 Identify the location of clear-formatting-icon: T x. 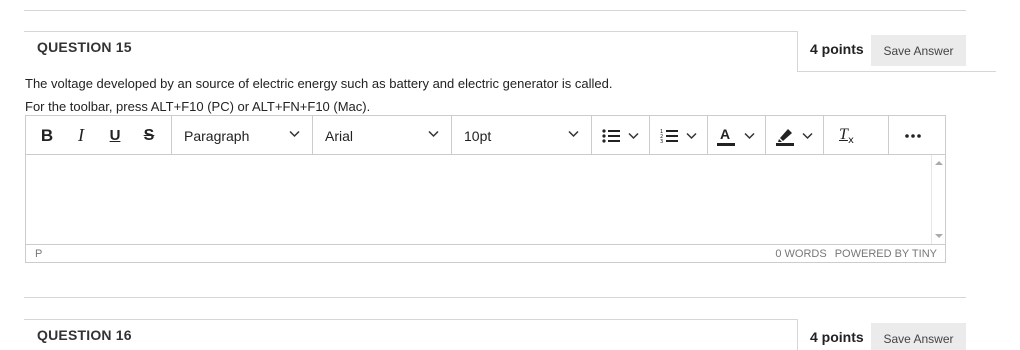
(846, 135).